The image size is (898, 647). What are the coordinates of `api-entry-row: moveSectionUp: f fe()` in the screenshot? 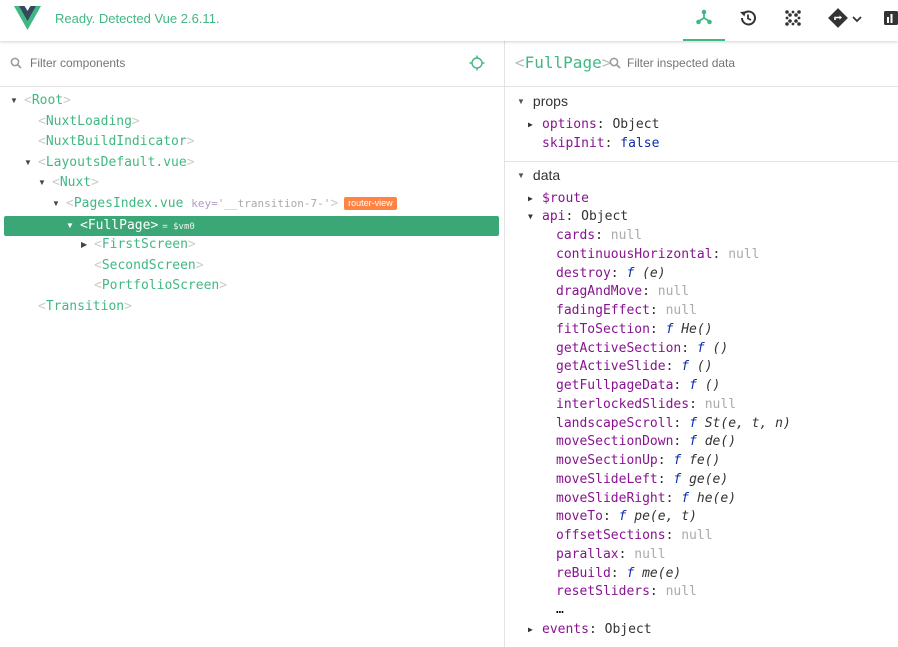 It's located at (638, 461).